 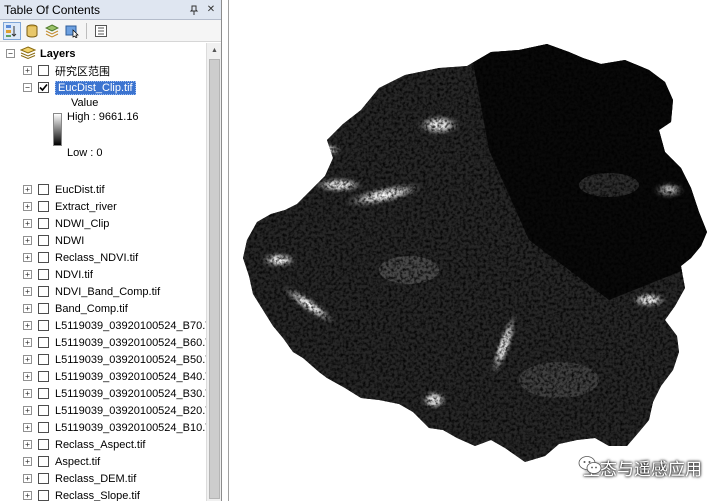 What do you see at coordinates (114, 461) in the screenshot?
I see `layer-row: + Aspect.tif` at bounding box center [114, 461].